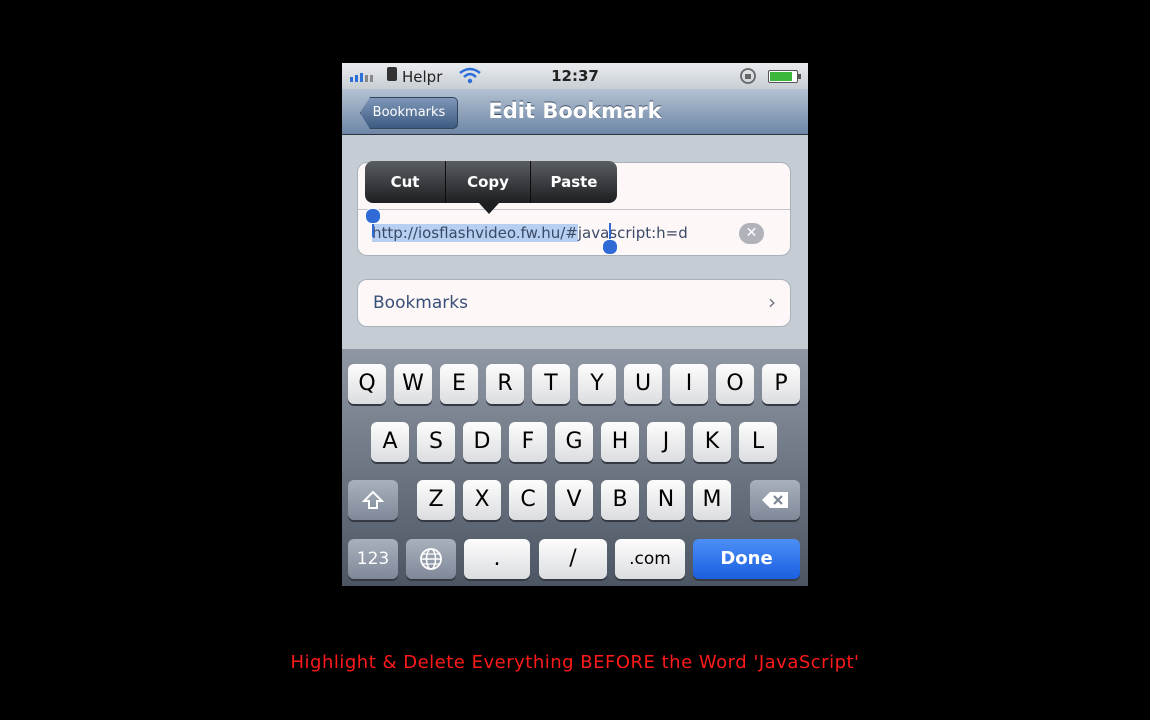 Image resolution: width=1150 pixels, height=720 pixels. What do you see at coordinates (573, 559) in the screenshot?
I see `slash-key: /` at bounding box center [573, 559].